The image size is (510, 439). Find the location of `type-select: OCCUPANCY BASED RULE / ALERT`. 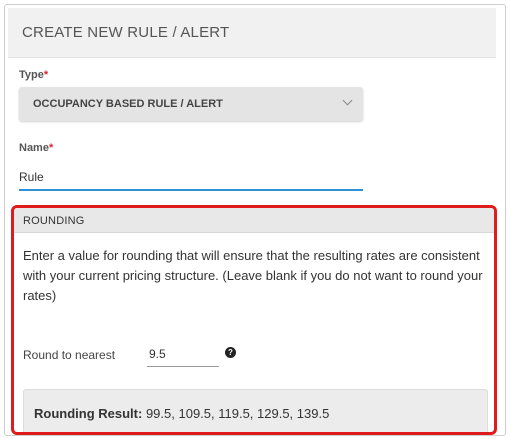

type-select: OCCUPANCY BASED RULE / ALERT is located at coordinates (191, 104).